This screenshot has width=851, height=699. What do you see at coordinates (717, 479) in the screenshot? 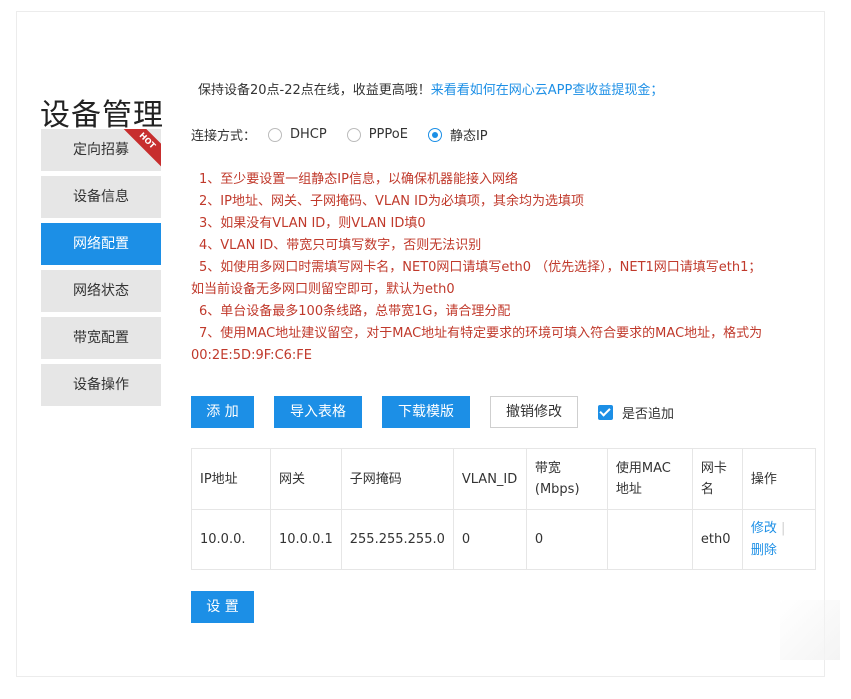
I see `col-nic: 网卡 名` at bounding box center [717, 479].